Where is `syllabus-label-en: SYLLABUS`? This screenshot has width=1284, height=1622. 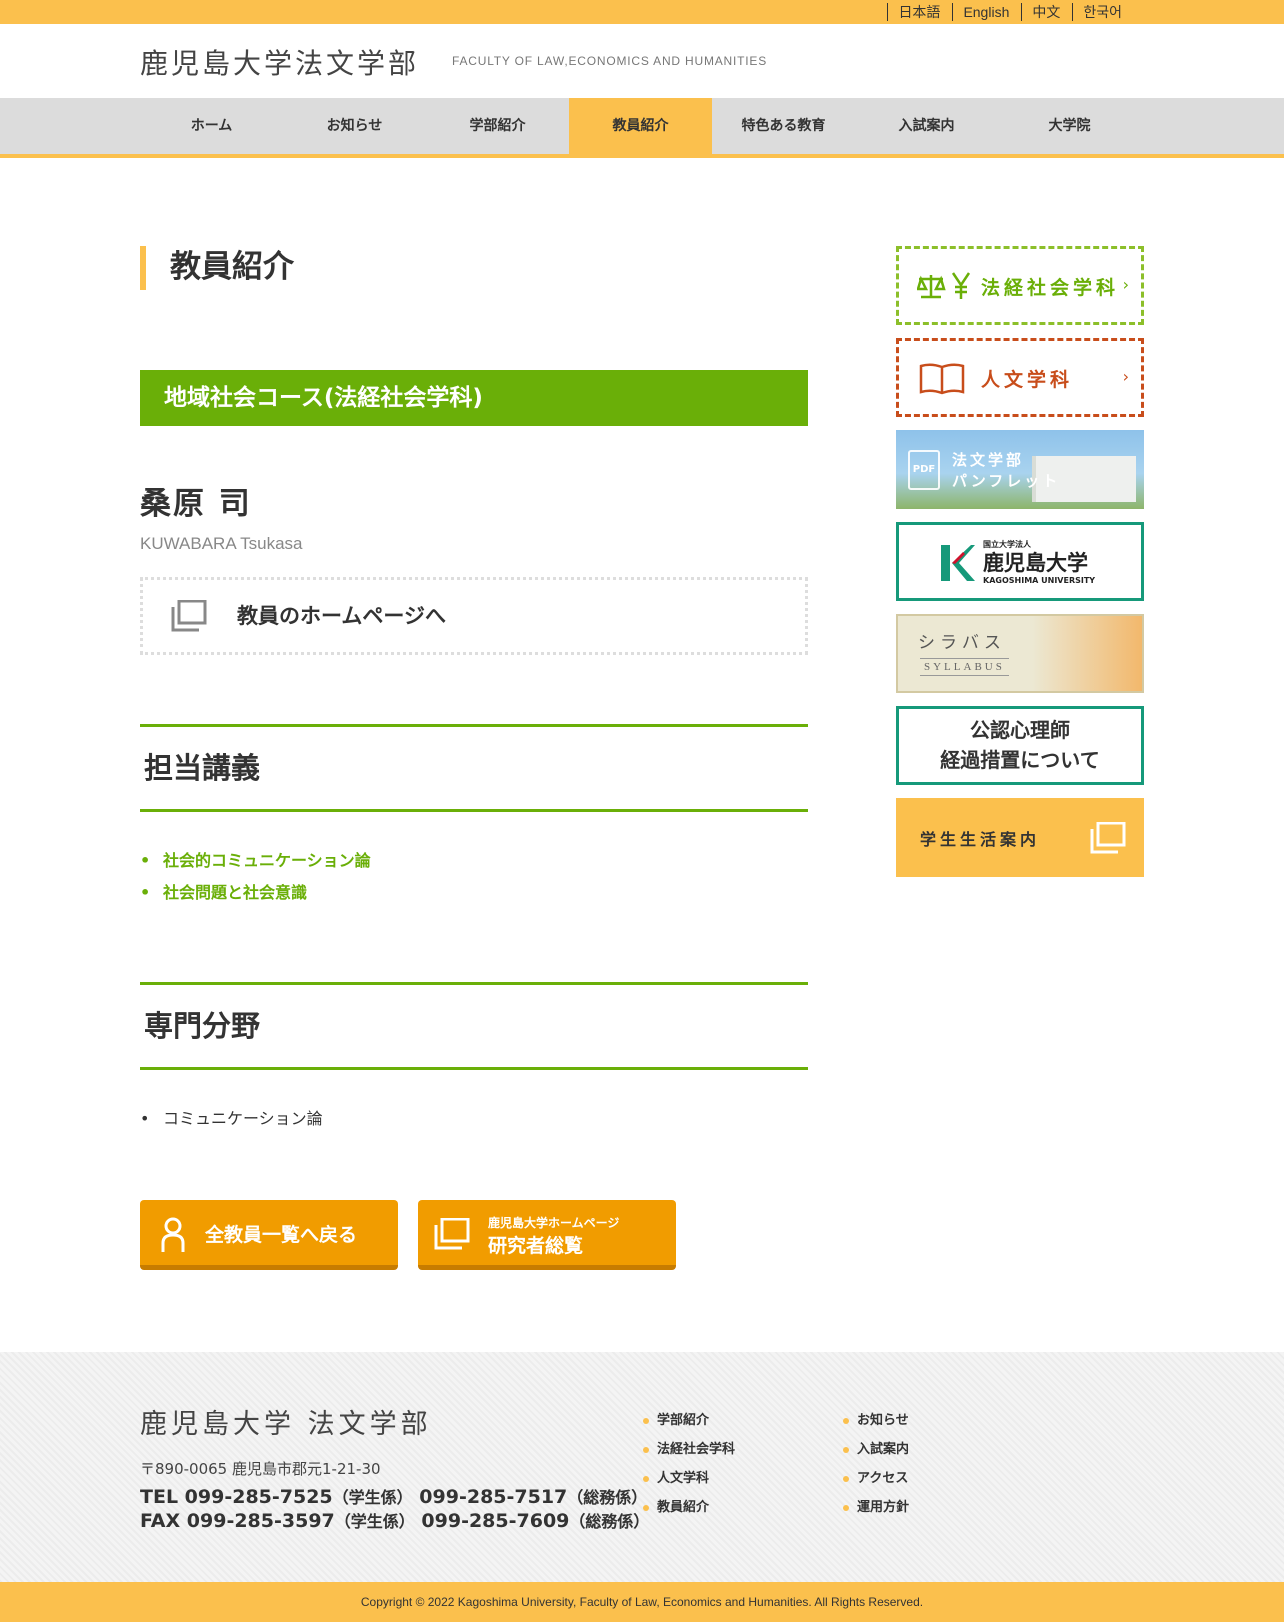 syllabus-label-en: SYLLABUS is located at coordinates (964, 667).